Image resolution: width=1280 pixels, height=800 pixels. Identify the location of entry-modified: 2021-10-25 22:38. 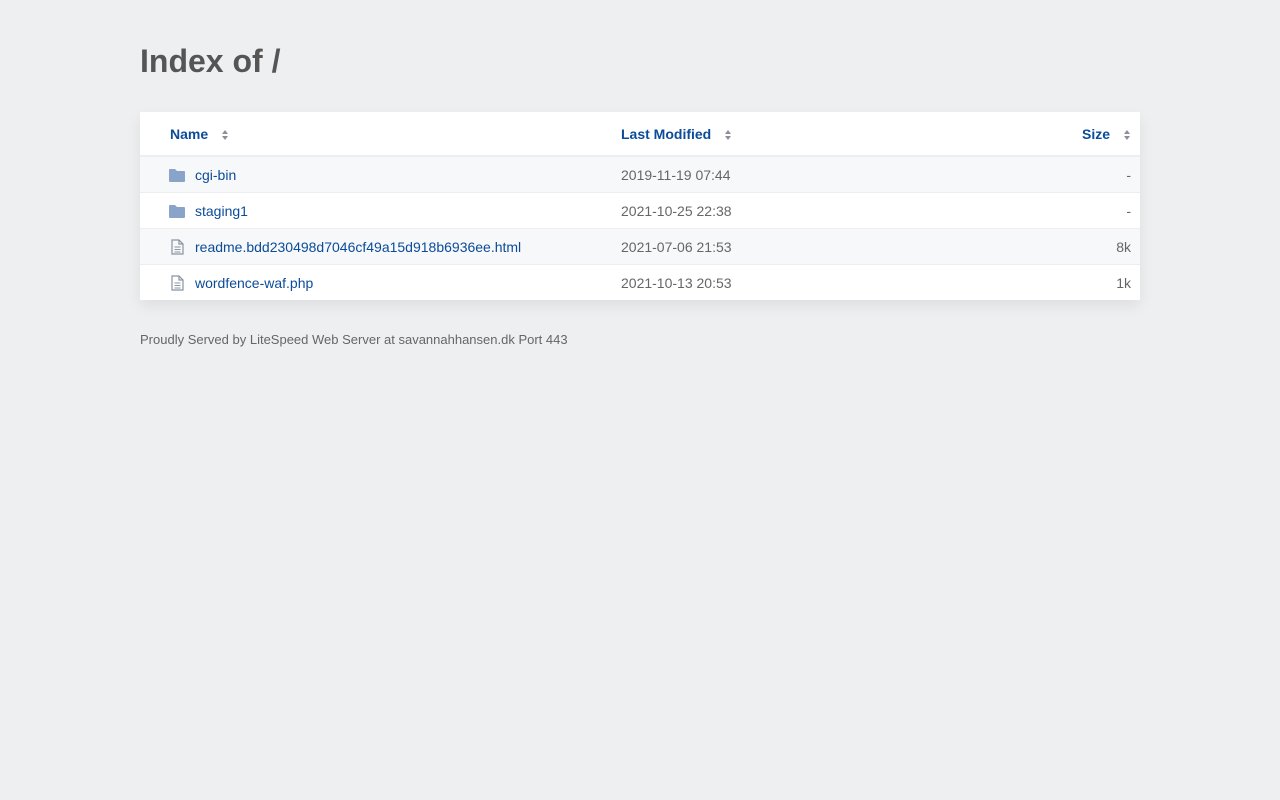
(676, 210).